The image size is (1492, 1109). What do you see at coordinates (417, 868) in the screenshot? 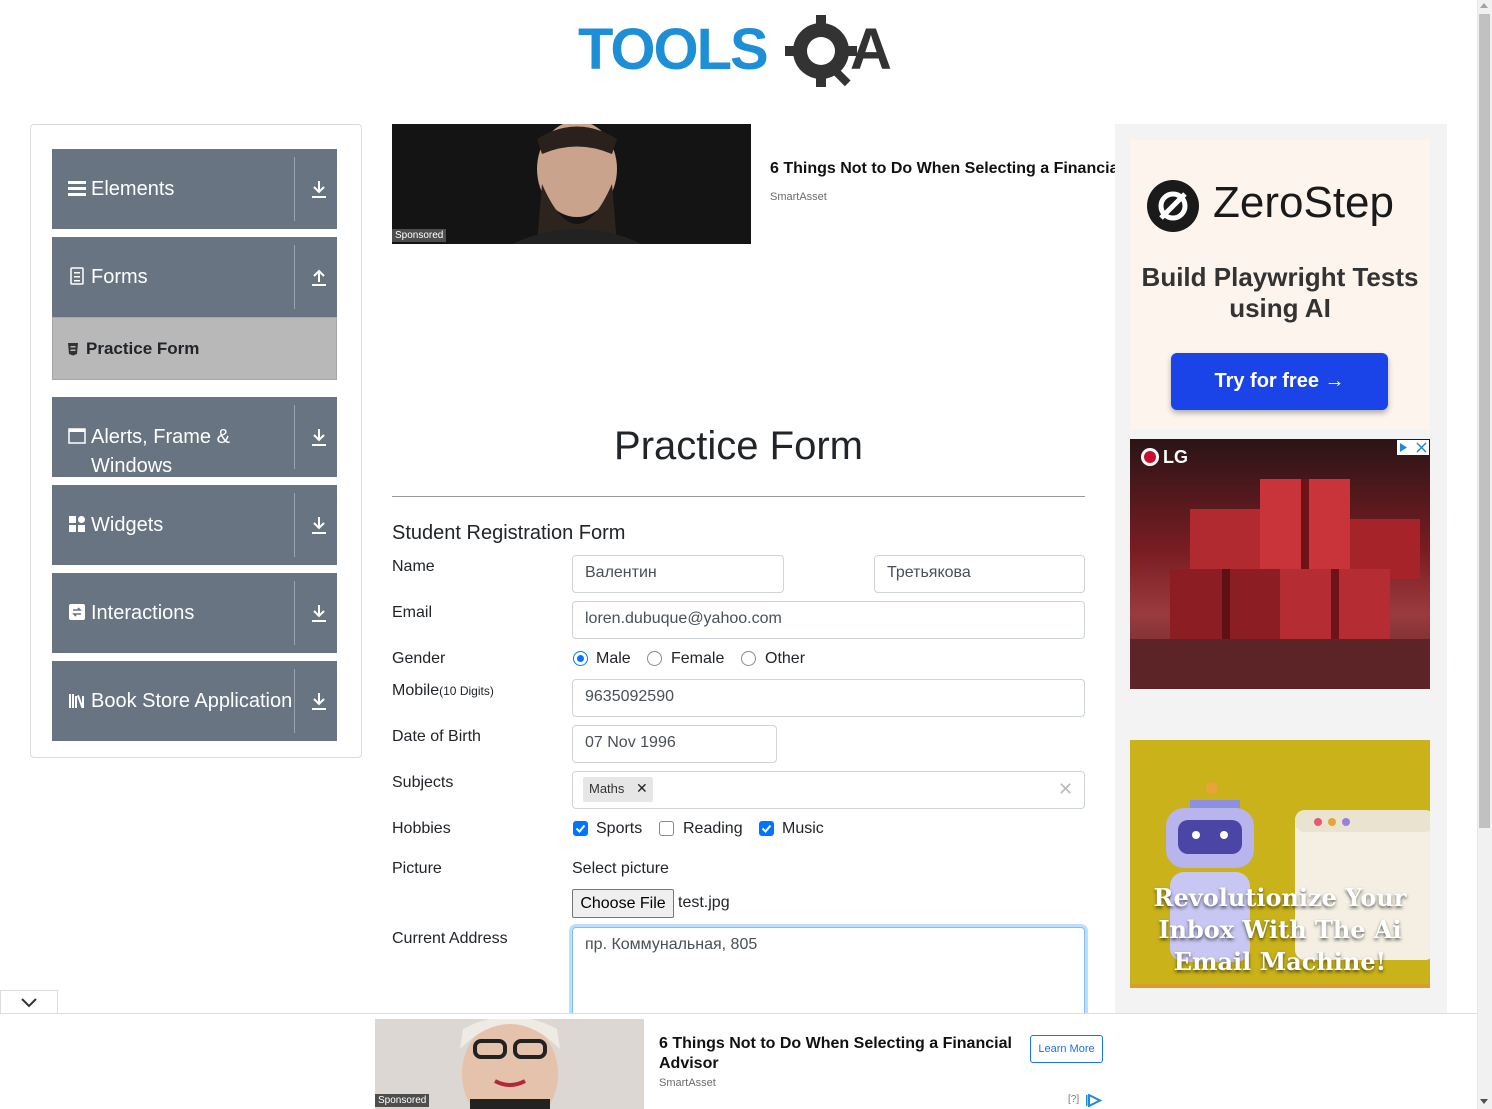
I see `picture-label: Picture` at bounding box center [417, 868].